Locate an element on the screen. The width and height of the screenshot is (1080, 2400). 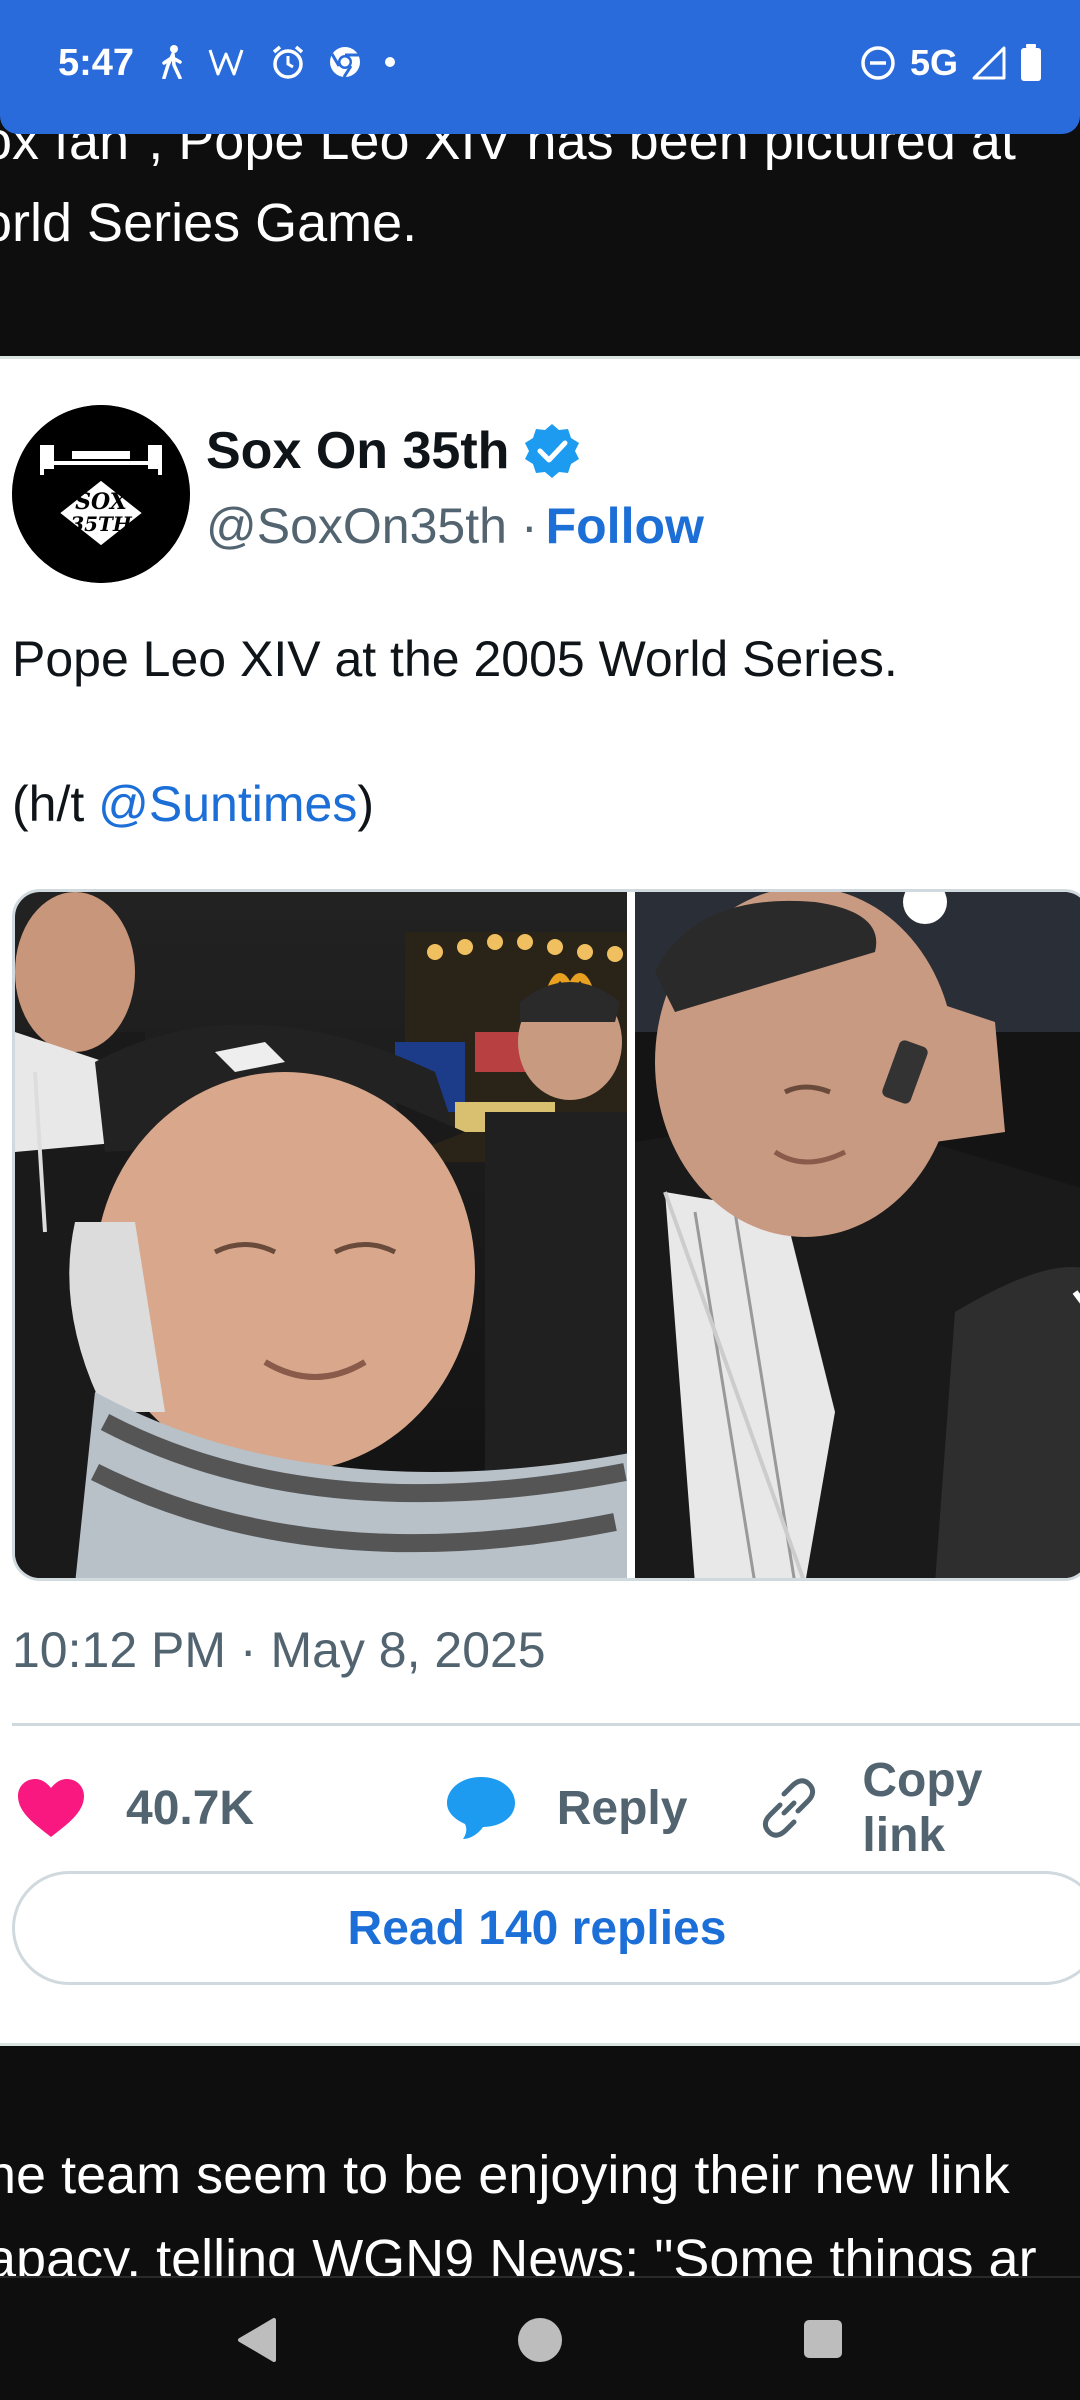
author-handle: @SoxOn35th is located at coordinates (356, 526).